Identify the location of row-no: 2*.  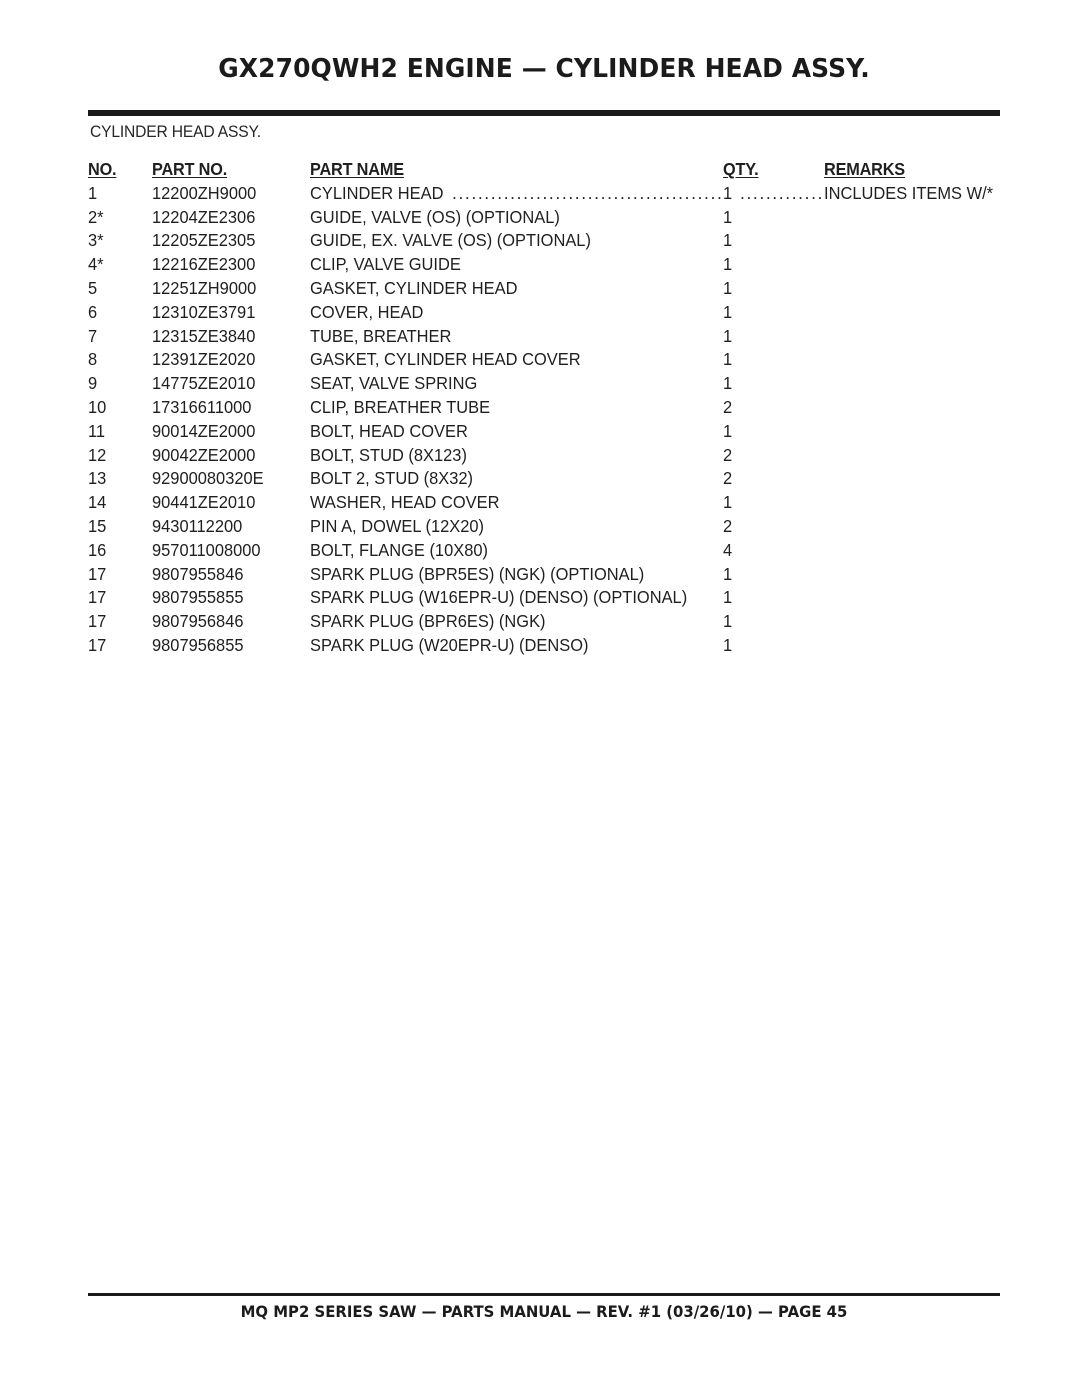
(96, 216).